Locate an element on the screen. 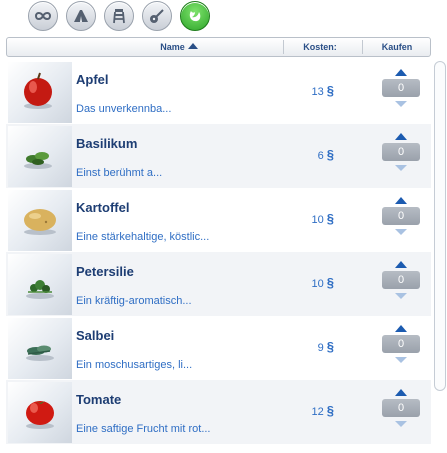 This screenshot has width=447, height=453. name-header-label: Name is located at coordinates (172, 47).